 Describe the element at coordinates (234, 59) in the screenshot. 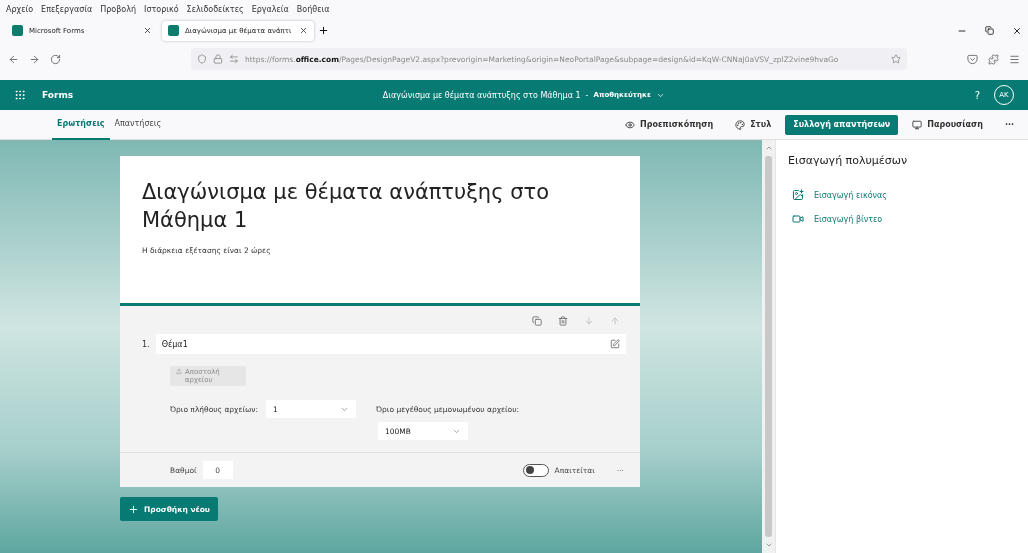

I see `arrows-icon` at that location.